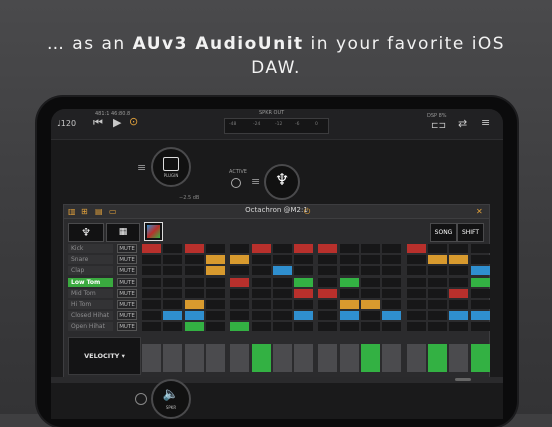  What do you see at coordinates (90, 271) in the screenshot?
I see `track-label: Clap` at bounding box center [90, 271].